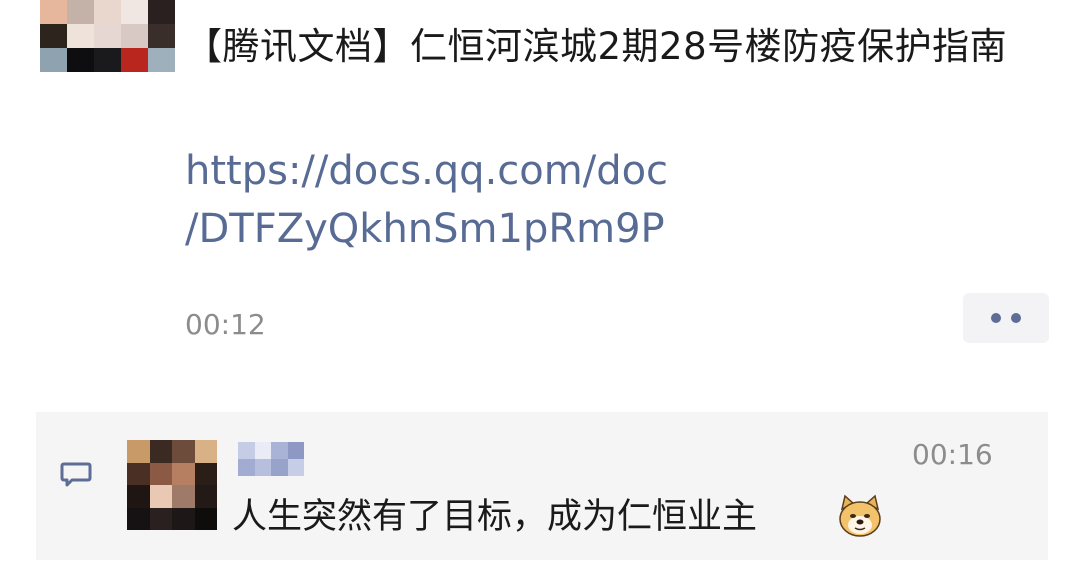 Image resolution: width=1080 pixels, height=585 pixels. What do you see at coordinates (860, 515) in the screenshot?
I see `doge-emoji-icon` at bounding box center [860, 515].